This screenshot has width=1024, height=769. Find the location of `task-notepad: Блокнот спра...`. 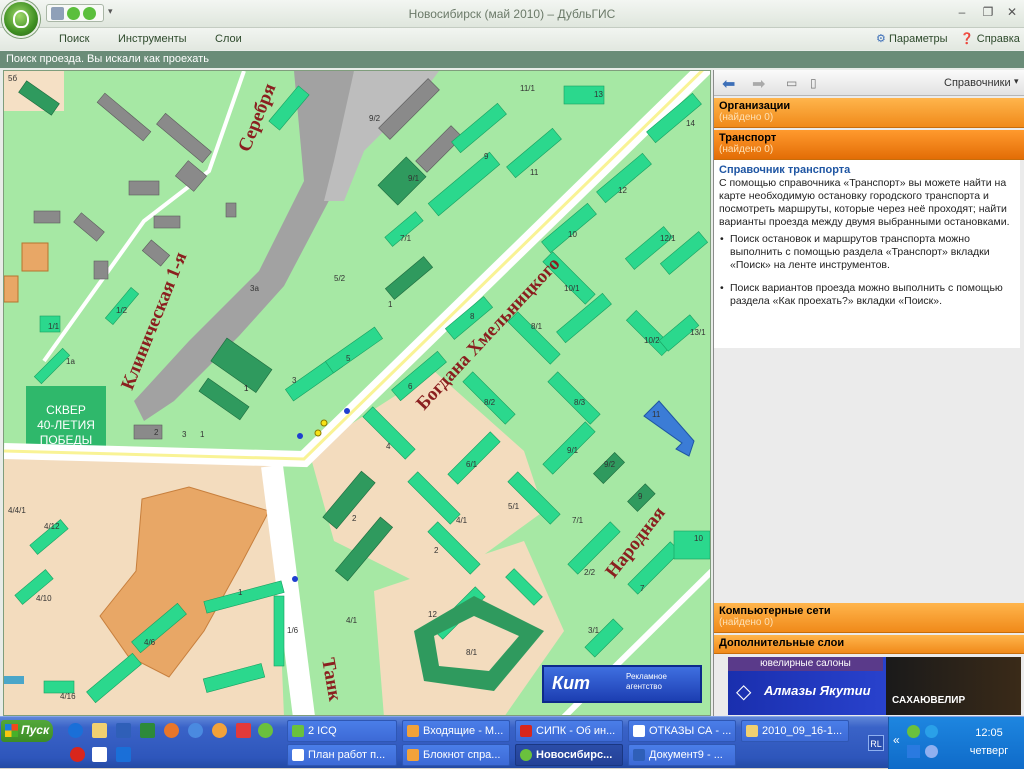

task-notepad: Блокнот спра... is located at coordinates (456, 755).